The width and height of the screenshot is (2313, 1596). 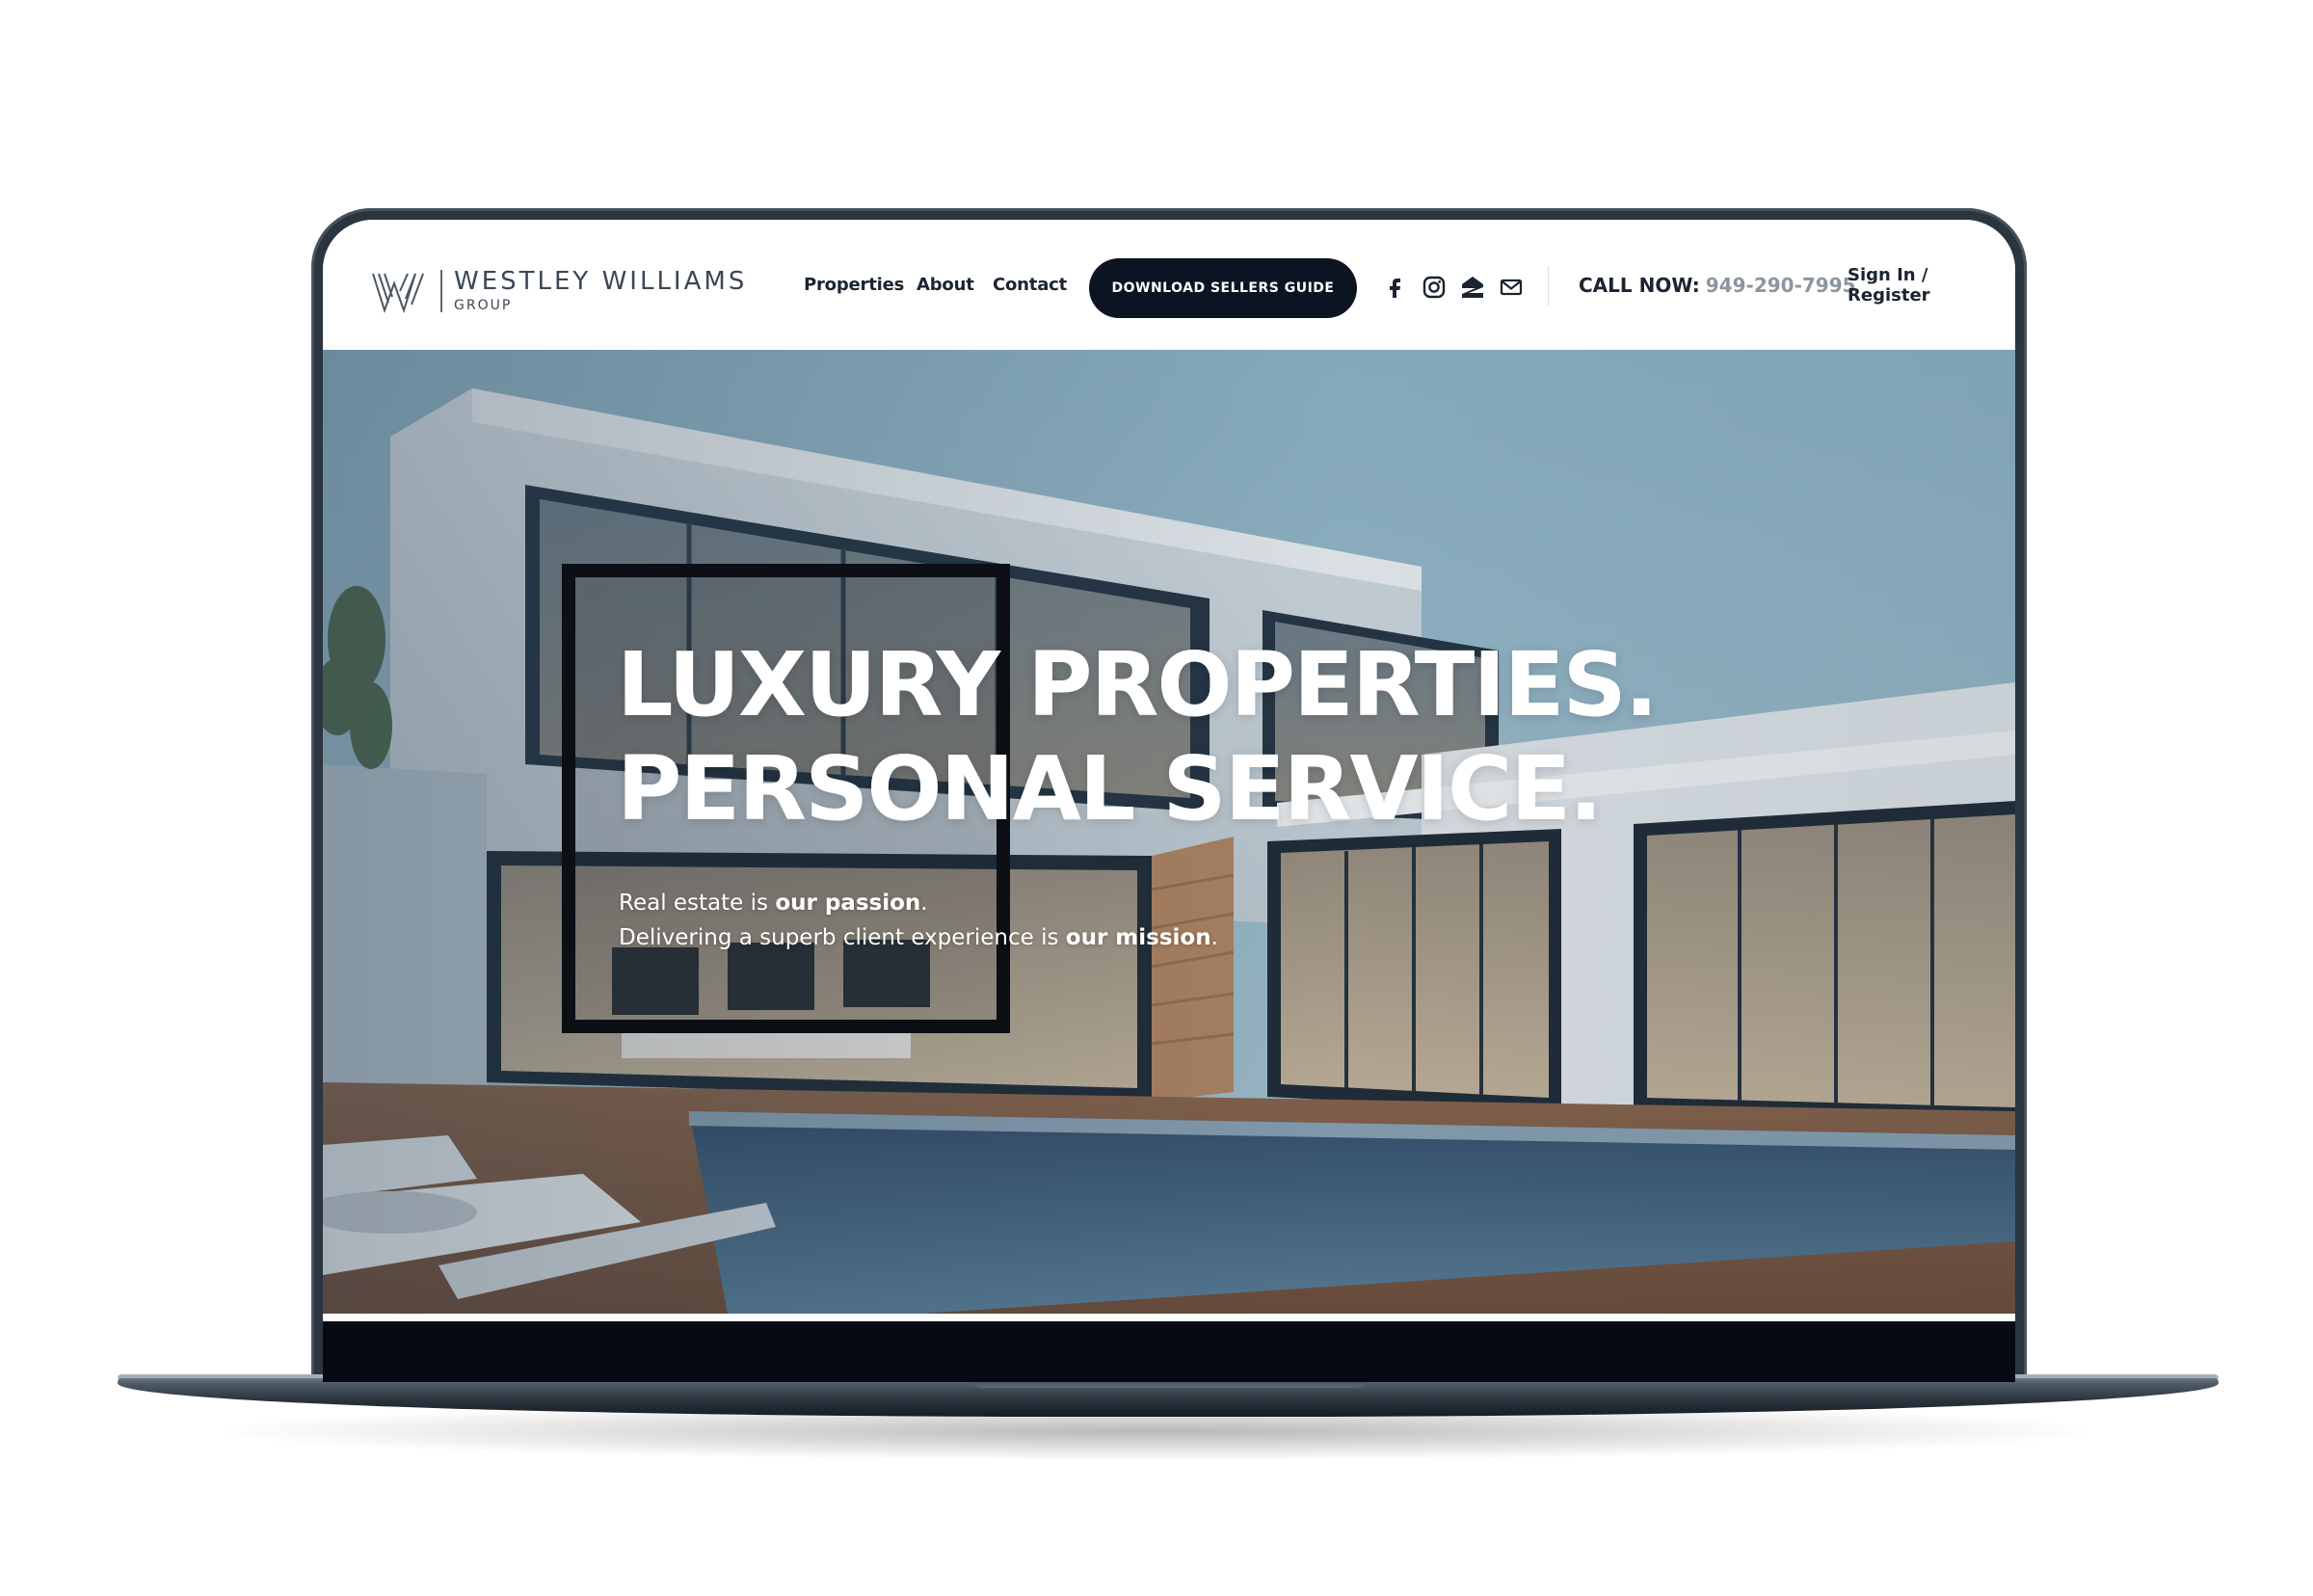 I want to click on logo-divider, so click(x=441, y=291).